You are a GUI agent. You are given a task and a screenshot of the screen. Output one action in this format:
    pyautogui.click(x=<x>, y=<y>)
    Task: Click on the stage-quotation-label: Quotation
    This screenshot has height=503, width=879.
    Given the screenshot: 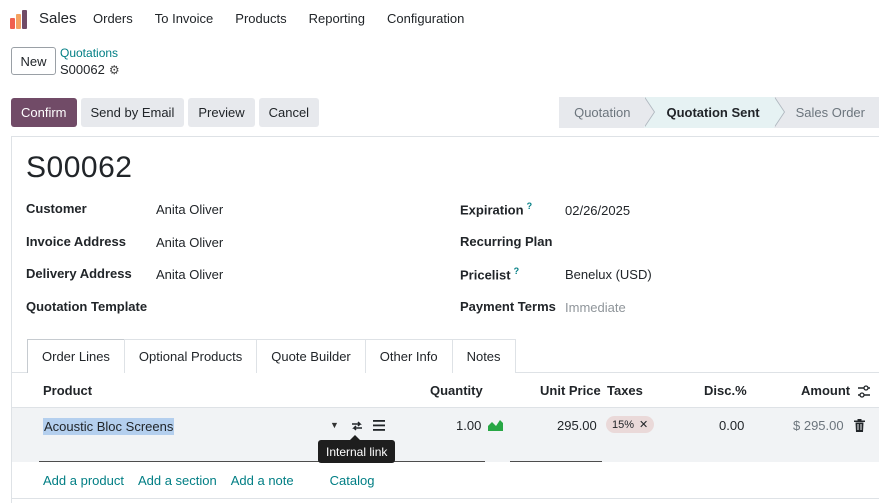 What is the action you would take?
    pyautogui.click(x=602, y=112)
    